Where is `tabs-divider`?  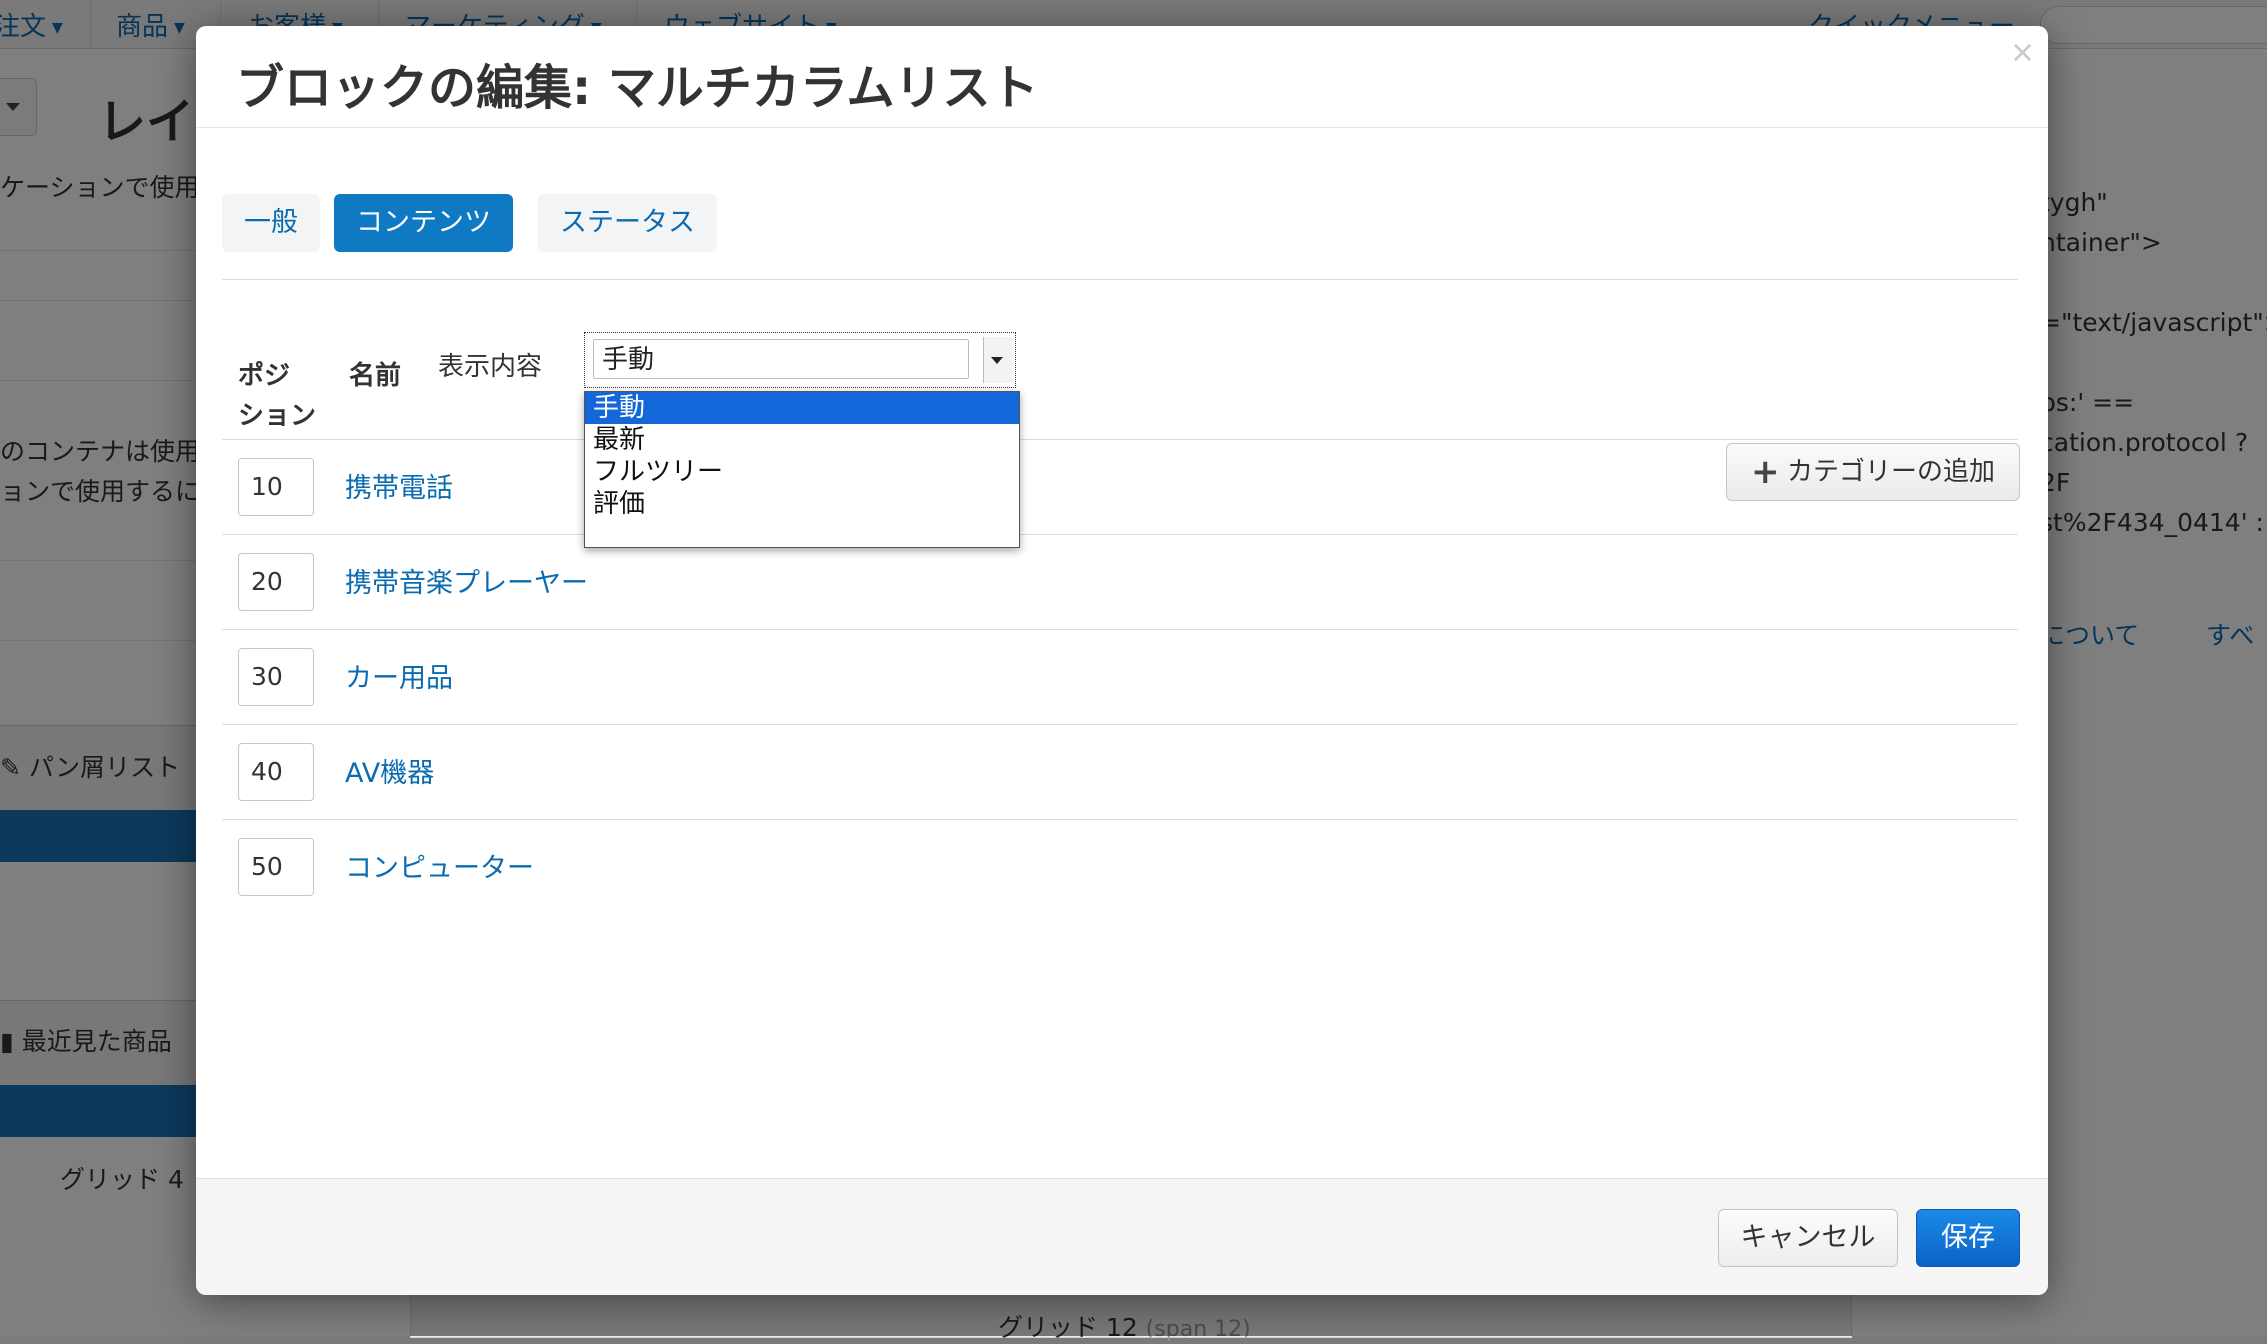
tabs-divider is located at coordinates (1120, 279).